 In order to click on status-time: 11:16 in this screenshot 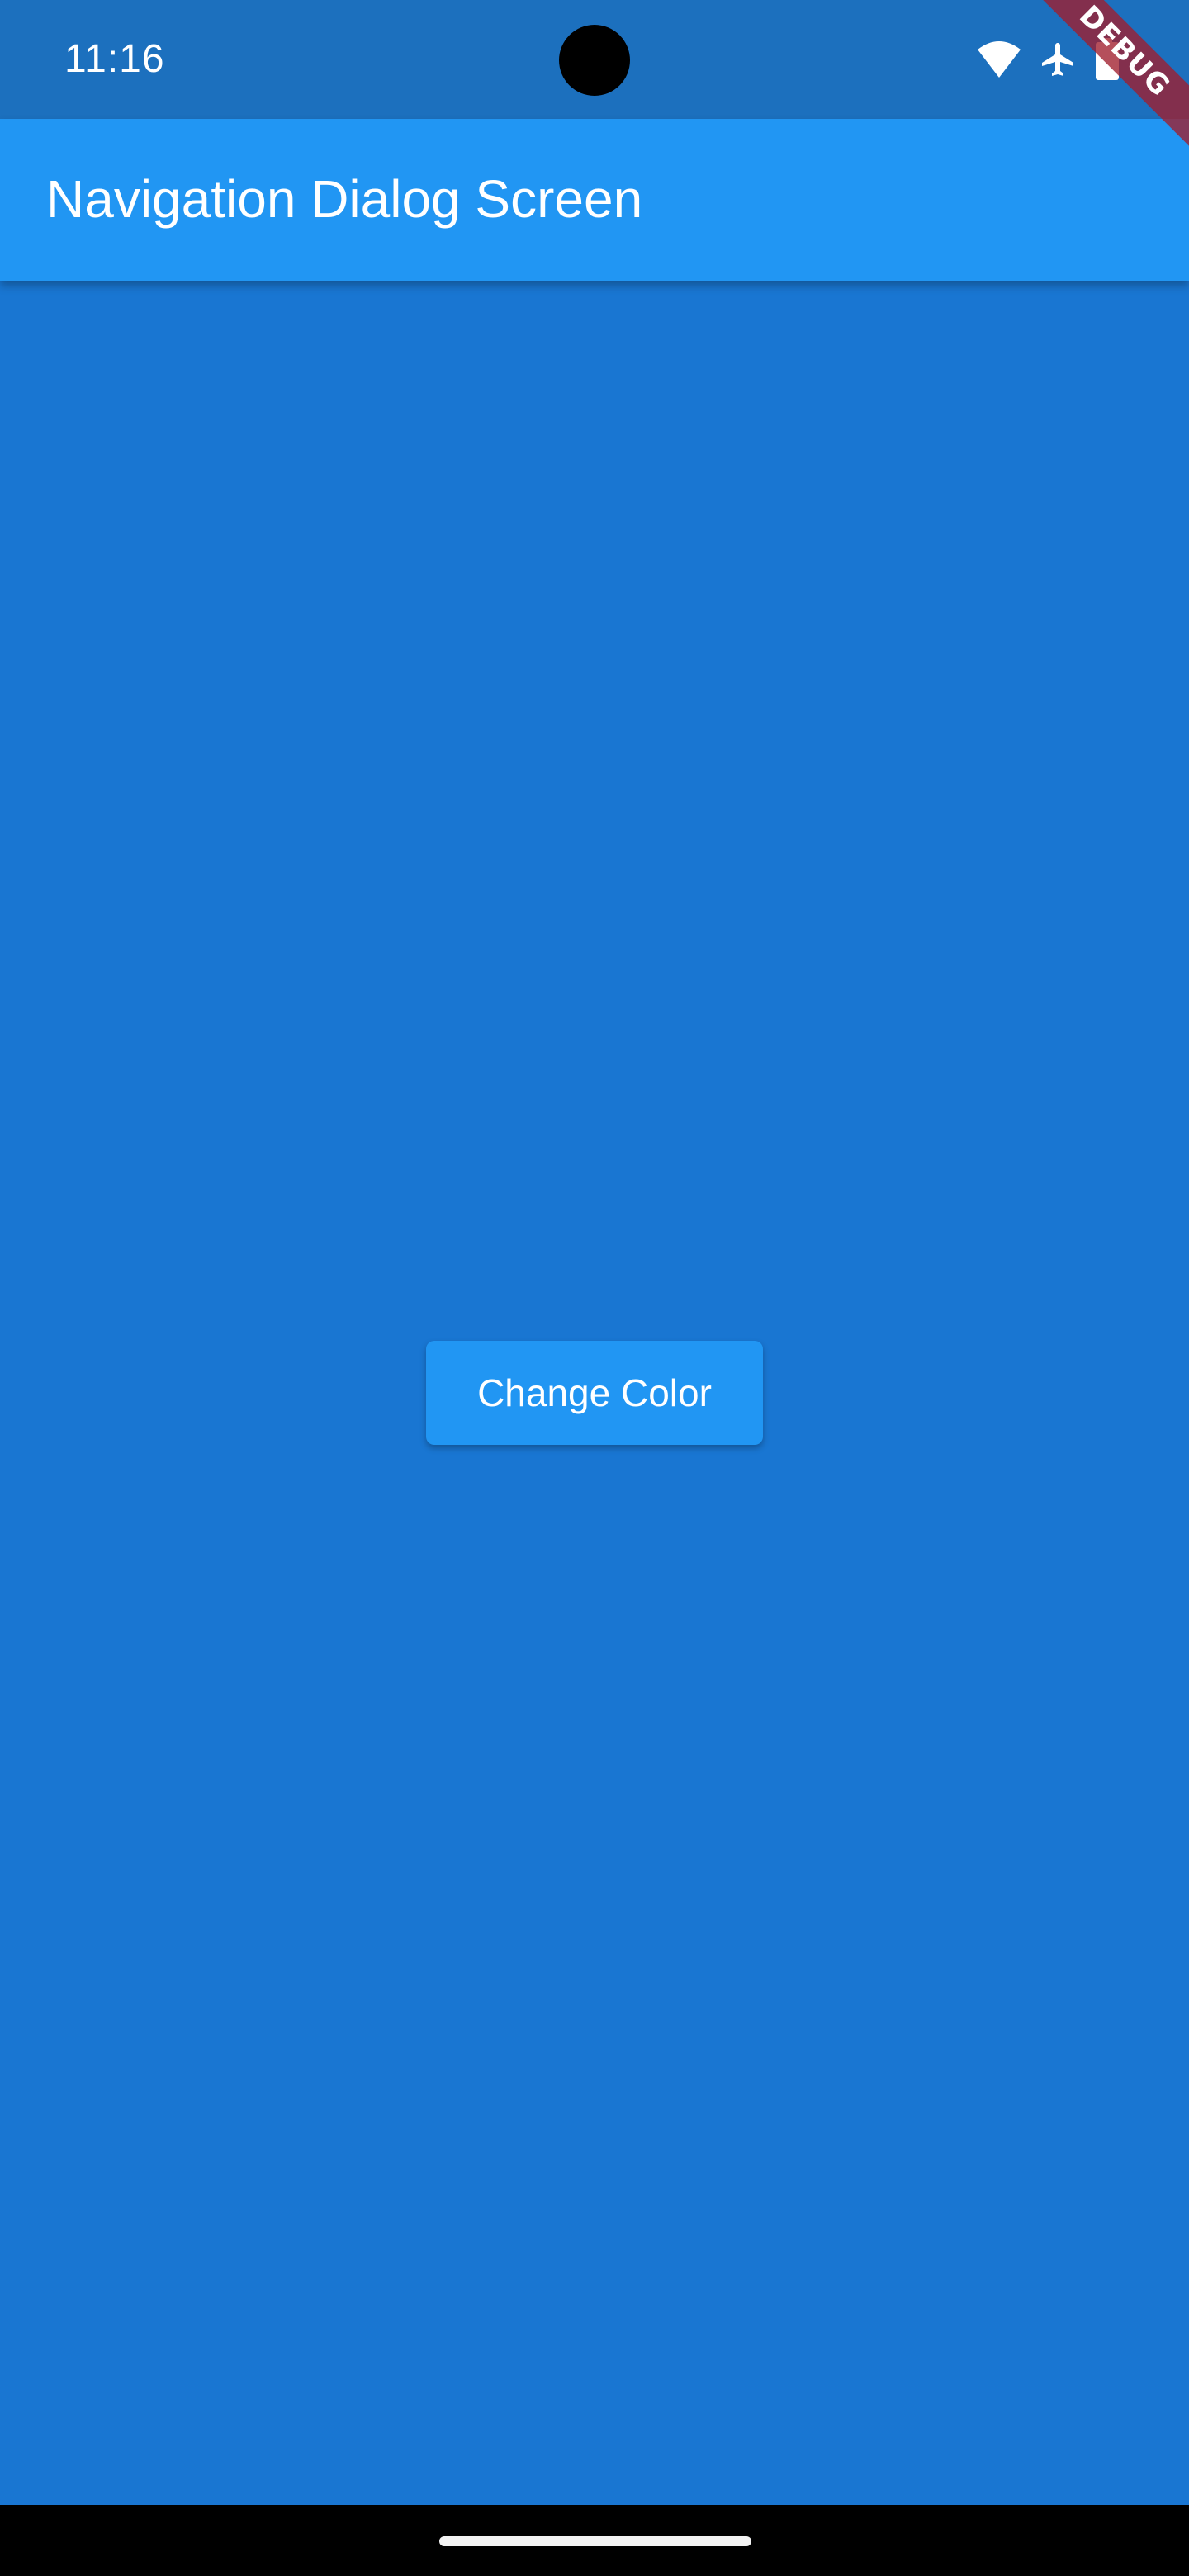, I will do `click(114, 59)`.